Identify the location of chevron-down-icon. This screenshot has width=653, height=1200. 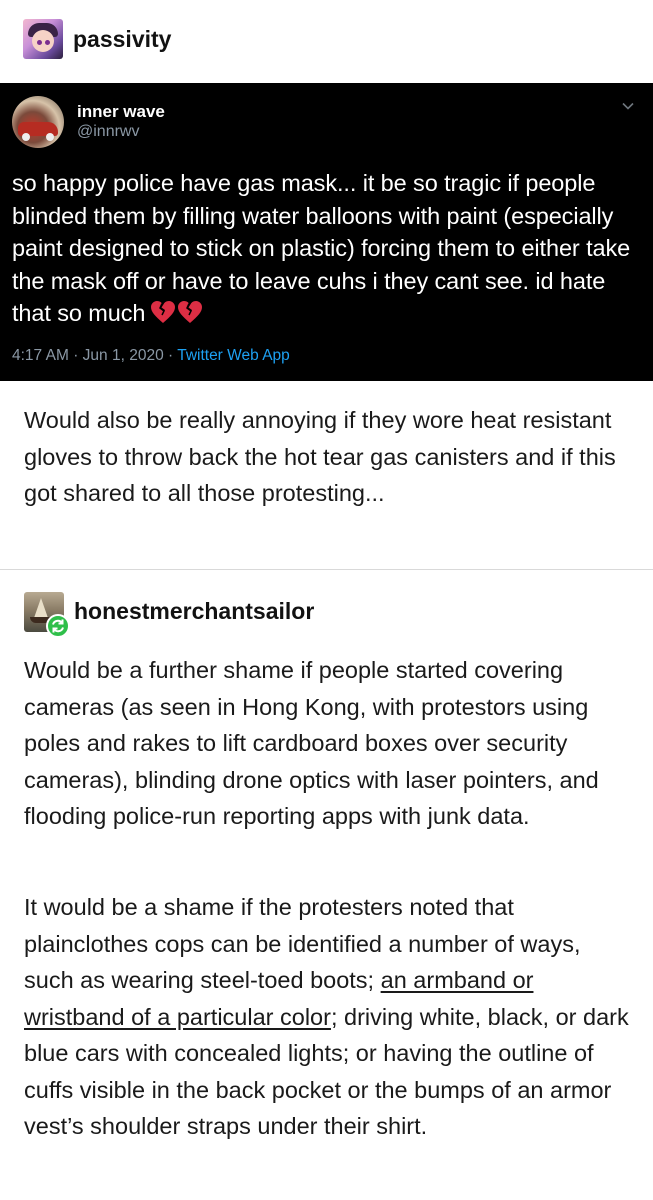
(628, 106).